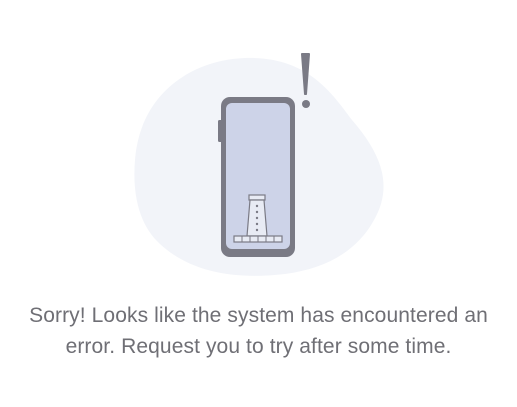 The height and width of the screenshot is (407, 517). I want to click on phone-icon, so click(256, 177).